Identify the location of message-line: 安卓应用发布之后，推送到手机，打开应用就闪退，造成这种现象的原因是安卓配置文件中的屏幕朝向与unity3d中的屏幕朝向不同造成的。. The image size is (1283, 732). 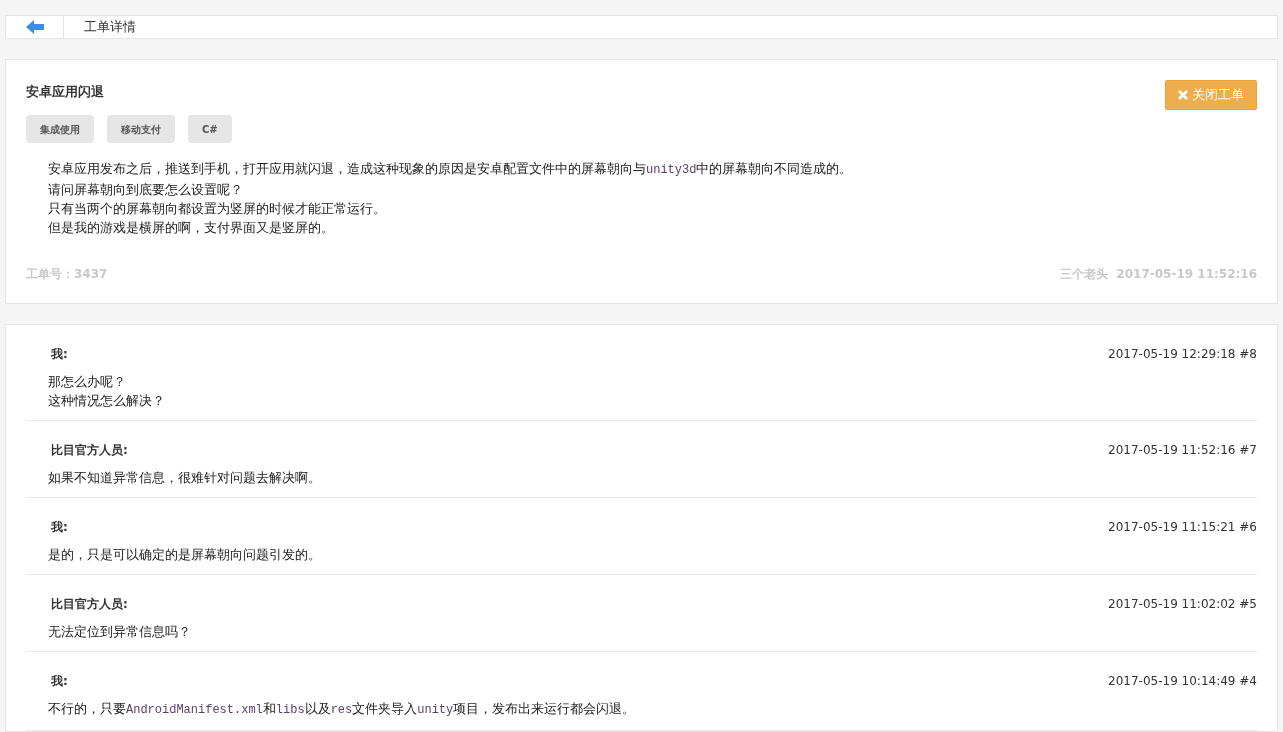
(451, 169).